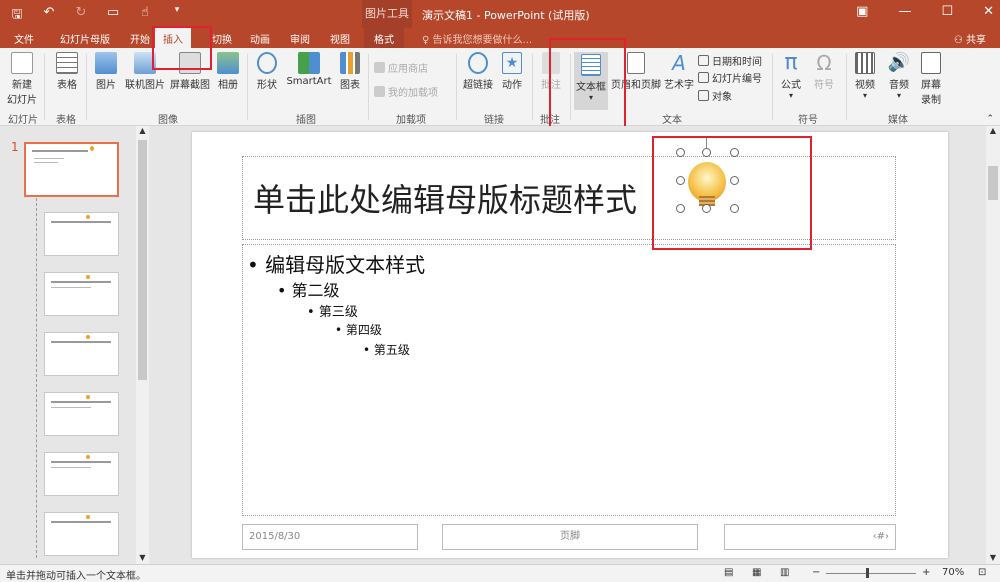 Image resolution: width=1000 pixels, height=582 pixels. I want to click on shapes-button: 形状, so click(267, 71).